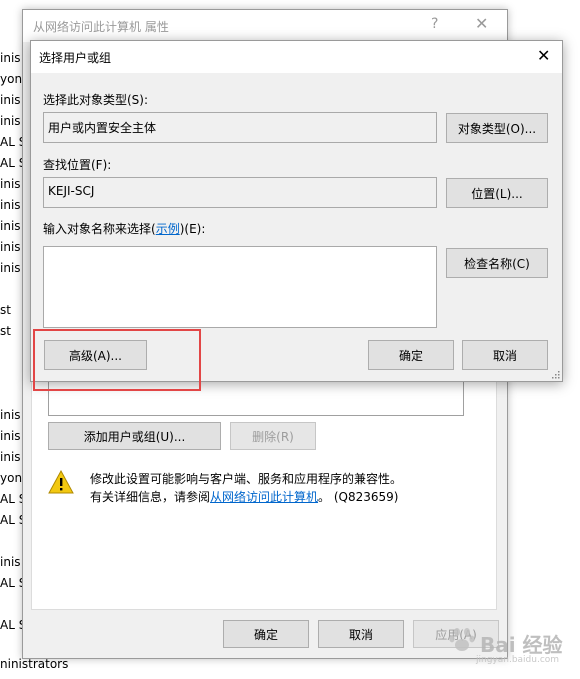  What do you see at coordinates (240, 287) in the screenshot?
I see `object-names-input` at bounding box center [240, 287].